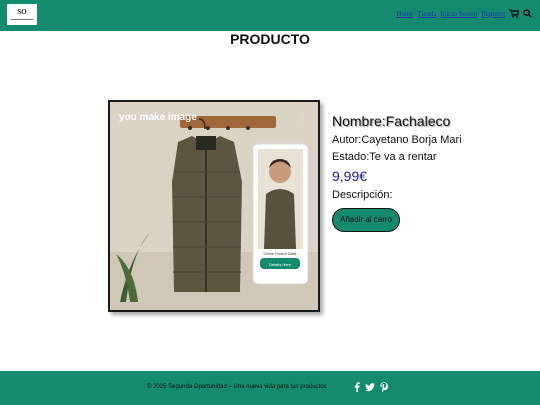 Image resolution: width=540 pixels, height=405 pixels. I want to click on product-price: 9,99€, so click(350, 176).